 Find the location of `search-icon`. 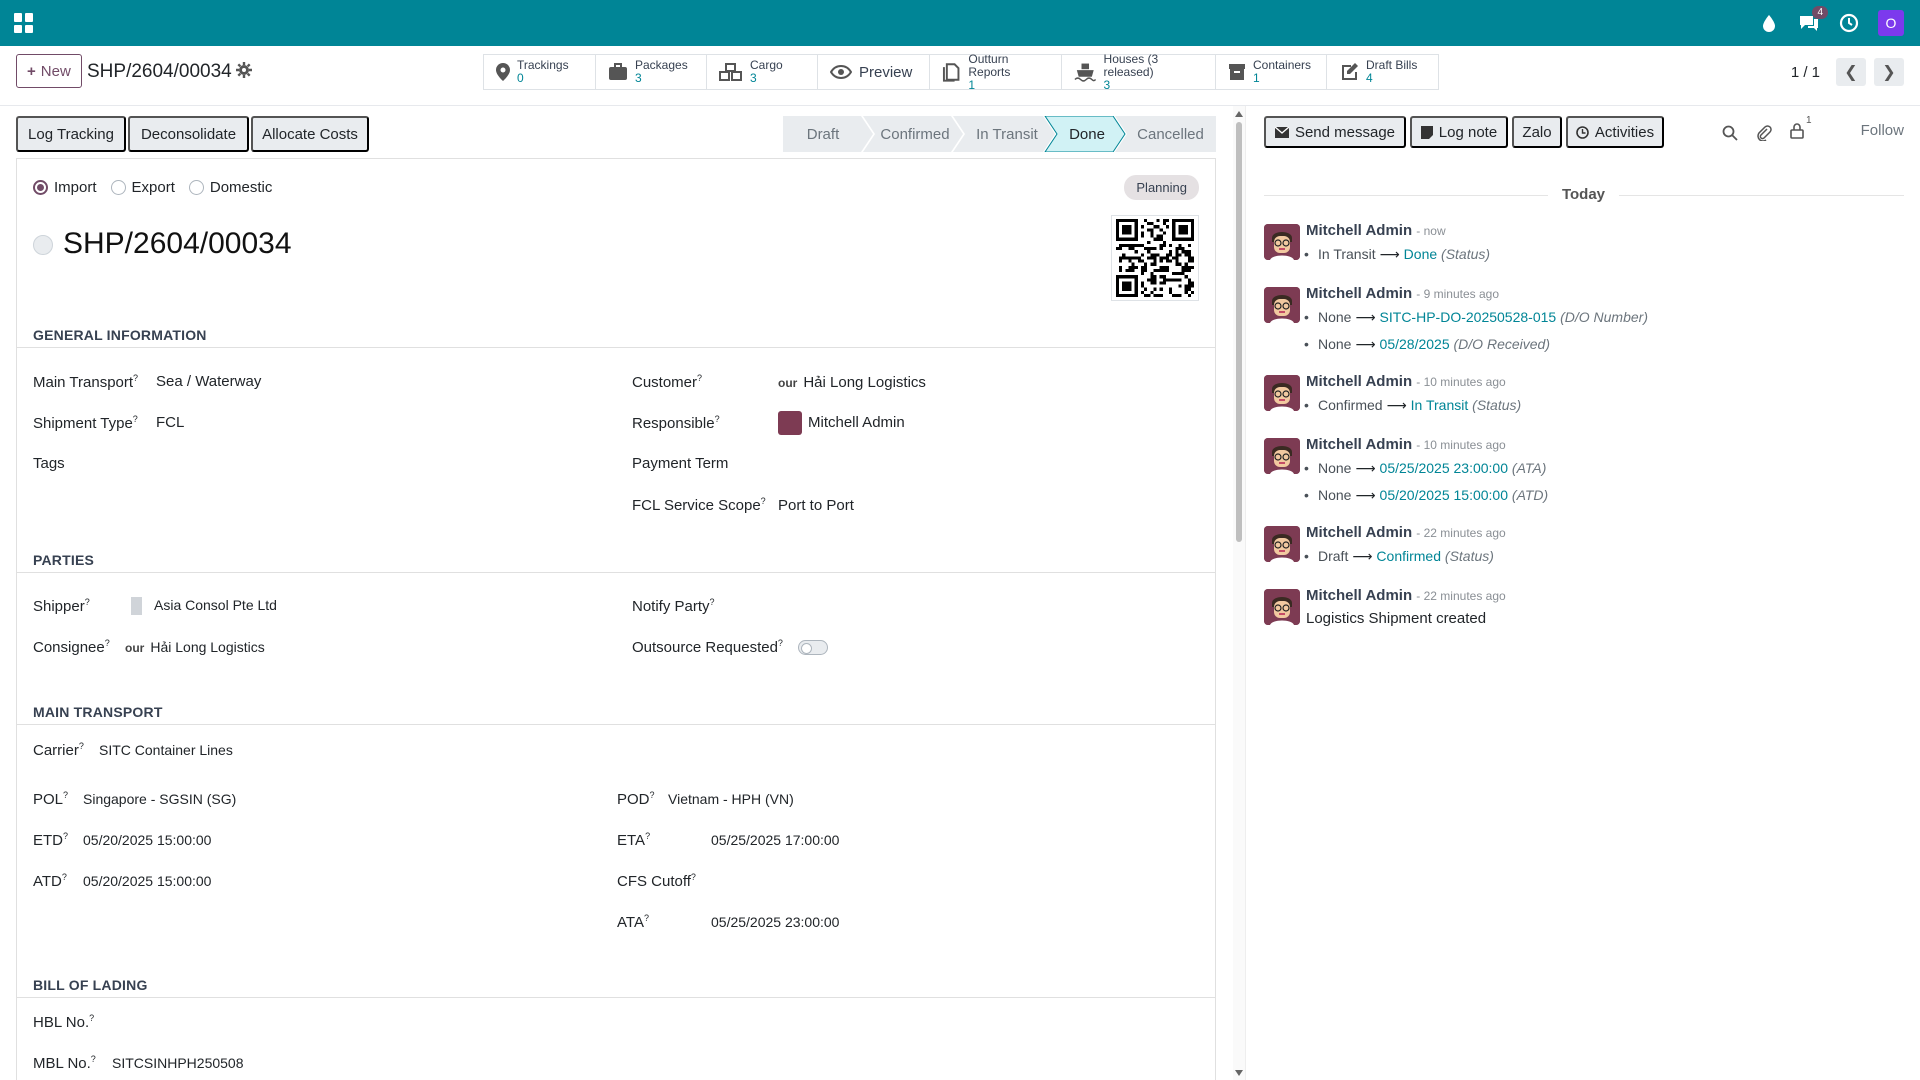

search-icon is located at coordinates (1730, 133).